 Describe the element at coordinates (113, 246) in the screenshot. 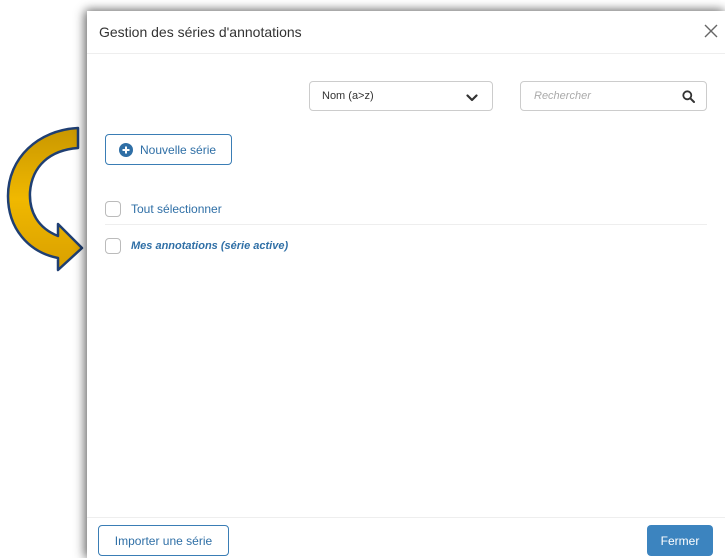

I see `series-checkbox` at that location.